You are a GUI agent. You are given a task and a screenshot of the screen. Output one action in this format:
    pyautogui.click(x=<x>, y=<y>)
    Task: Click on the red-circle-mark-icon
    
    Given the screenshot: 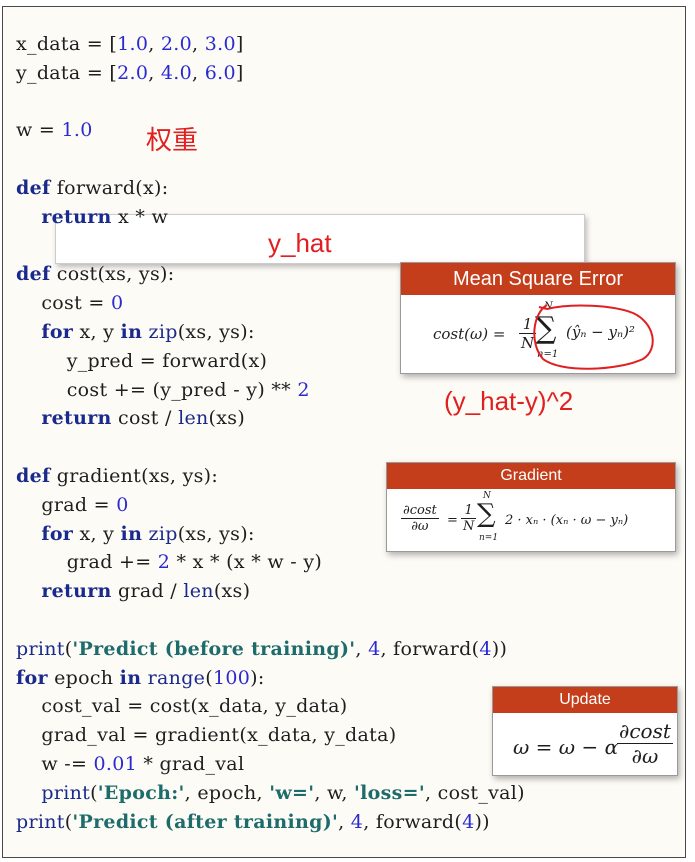 What is the action you would take?
    pyautogui.click(x=593, y=337)
    